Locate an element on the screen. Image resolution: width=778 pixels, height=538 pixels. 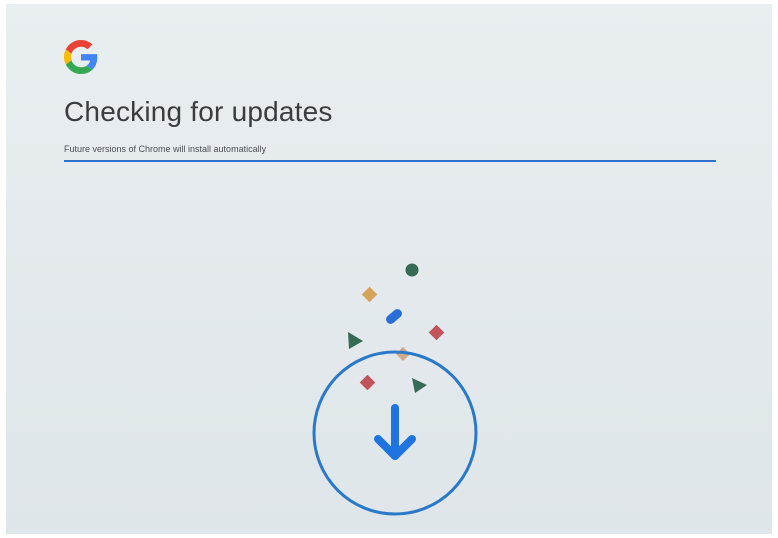
update-progress-fill is located at coordinates (390, 161).